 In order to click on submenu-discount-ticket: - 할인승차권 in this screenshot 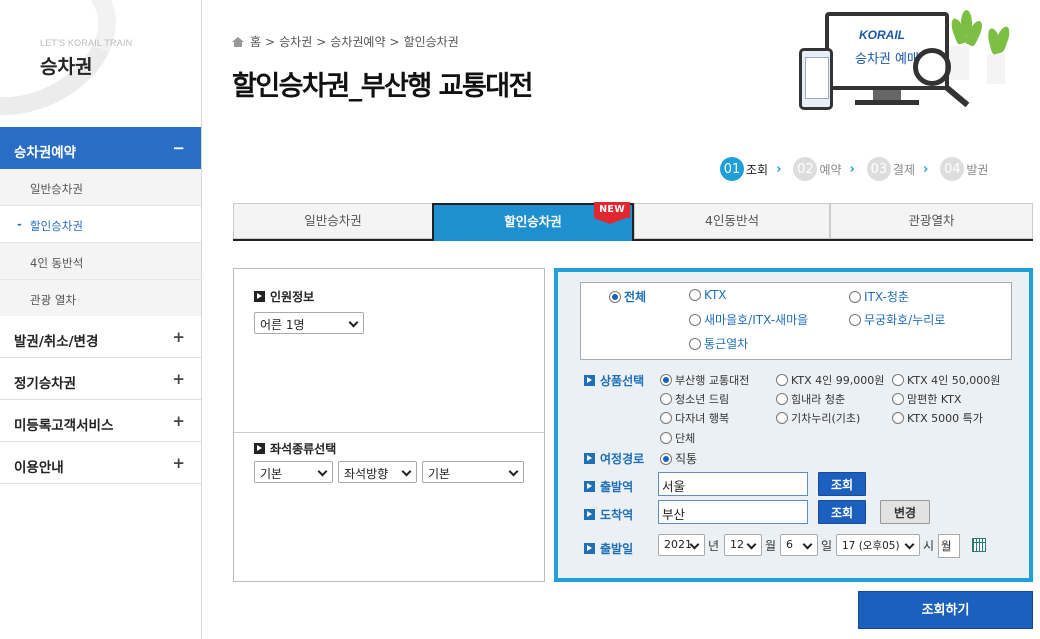, I will do `click(100, 224)`.